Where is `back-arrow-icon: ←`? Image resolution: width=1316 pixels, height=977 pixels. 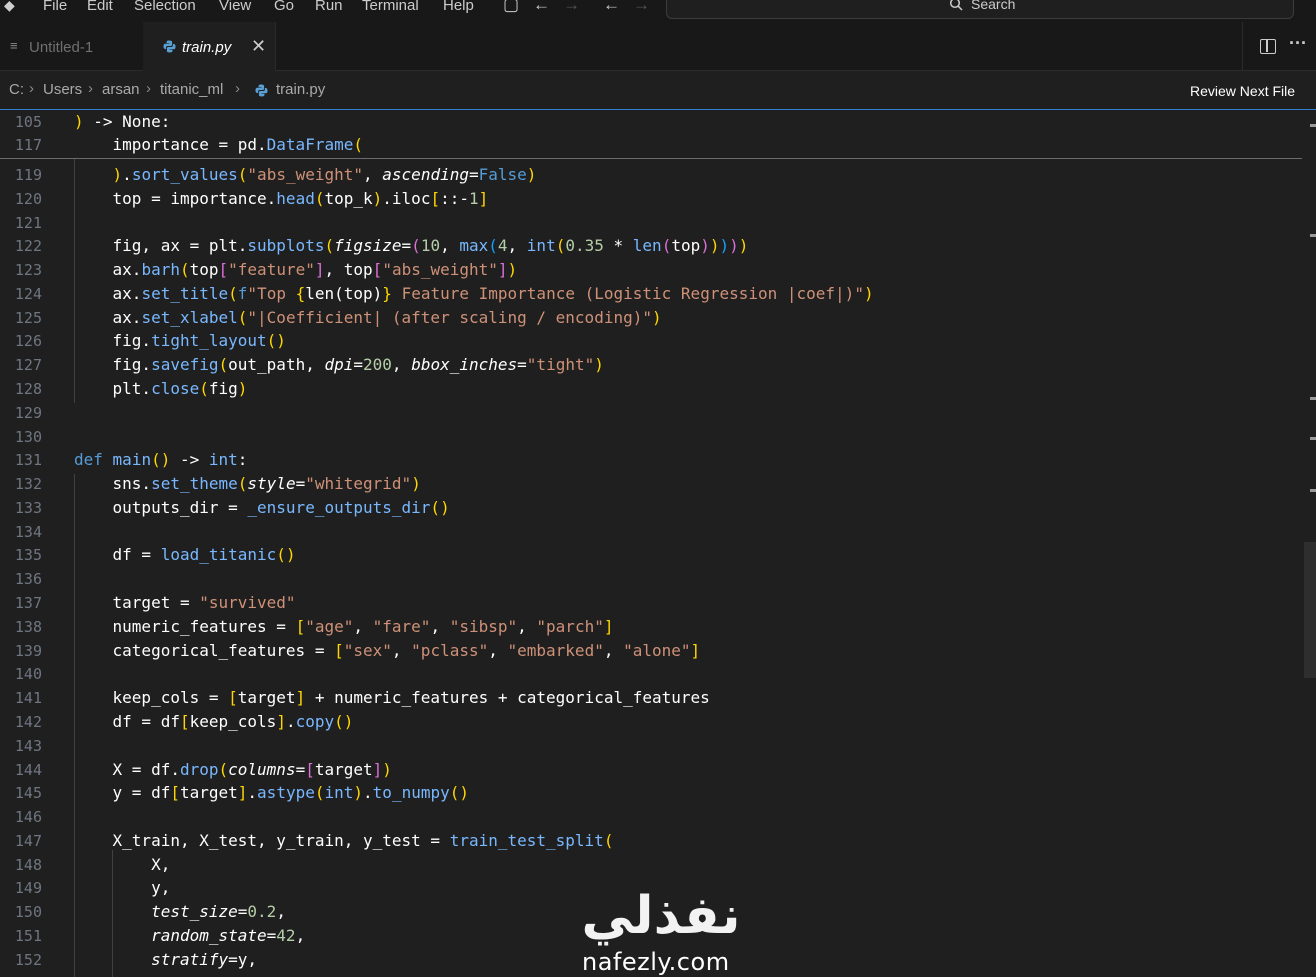
back-arrow-icon: ← is located at coordinates (541, 7).